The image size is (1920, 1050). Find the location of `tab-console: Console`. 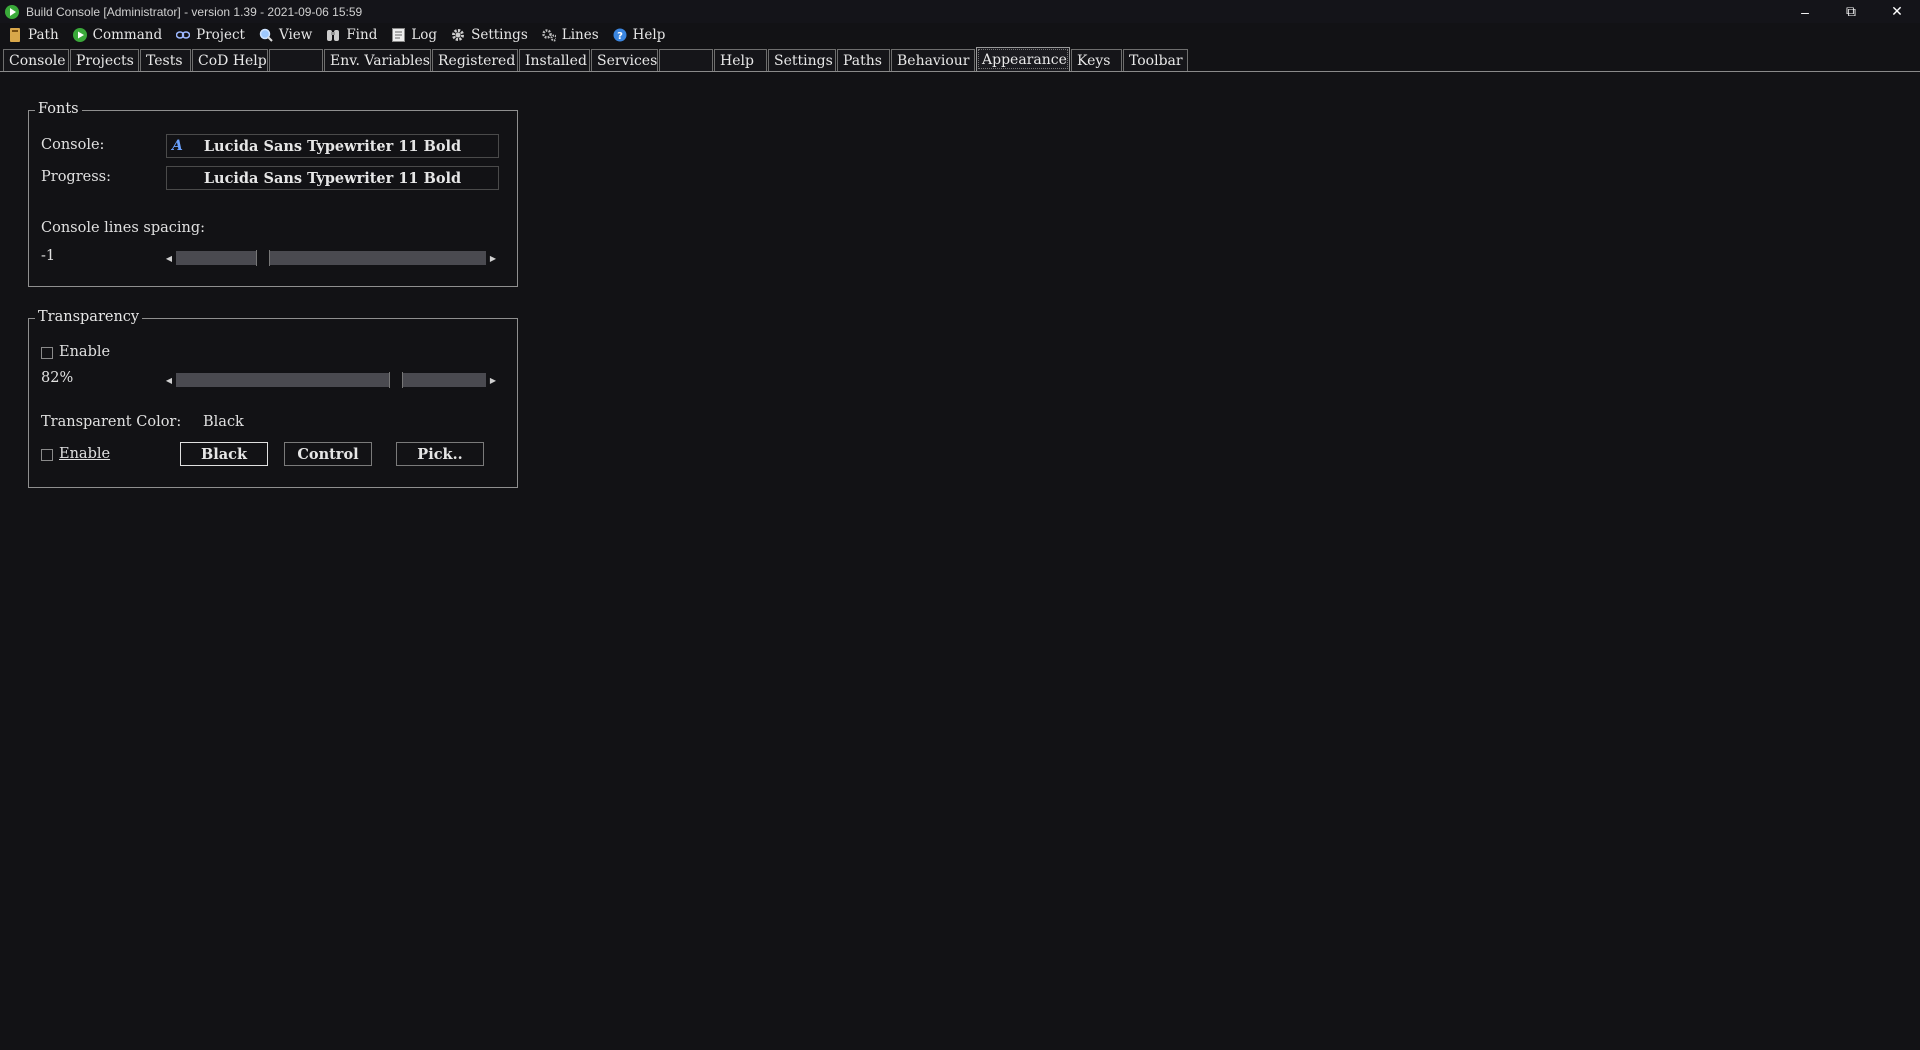

tab-console: Console is located at coordinates (36, 60).